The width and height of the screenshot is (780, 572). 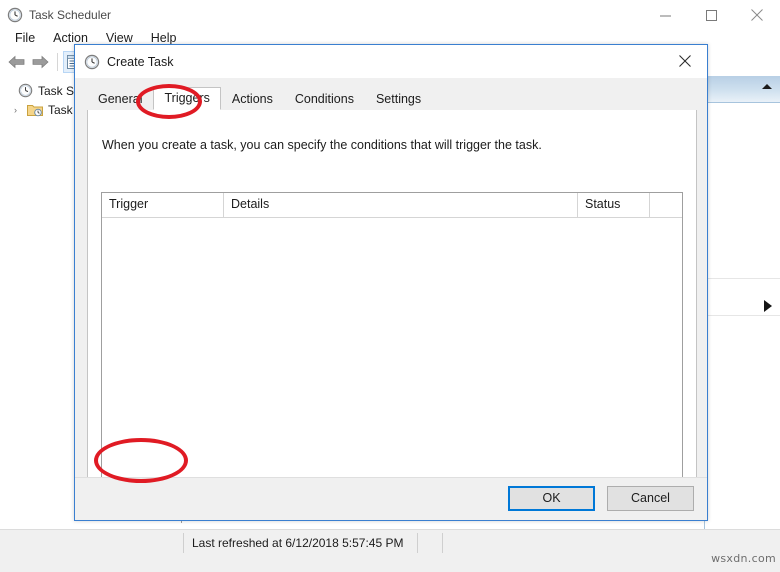 What do you see at coordinates (742, 302) in the screenshot?
I see `actions-pane` at bounding box center [742, 302].